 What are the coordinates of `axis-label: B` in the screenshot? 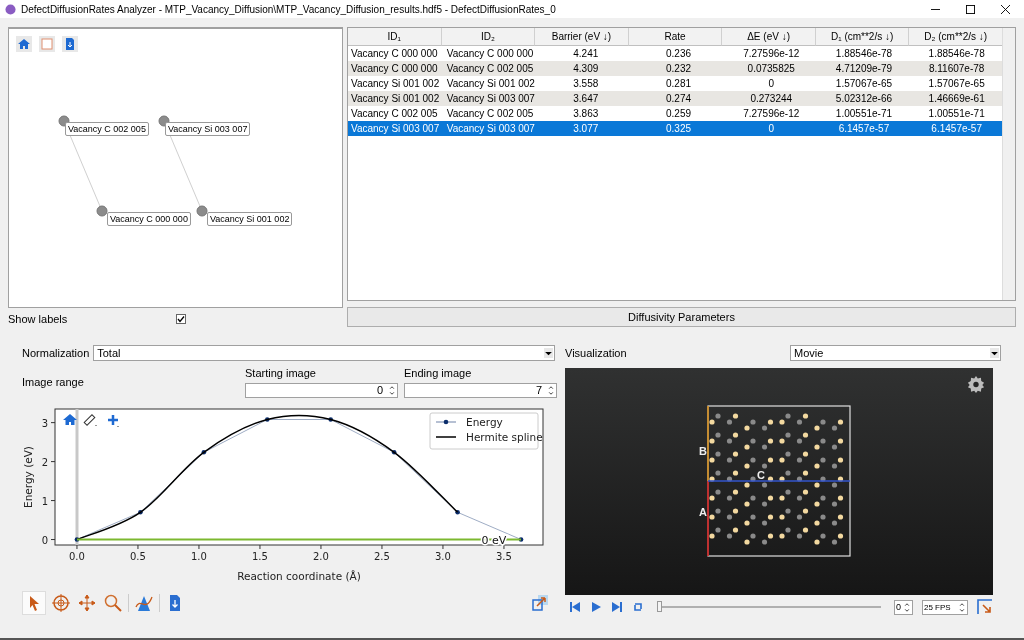 It's located at (703, 451).